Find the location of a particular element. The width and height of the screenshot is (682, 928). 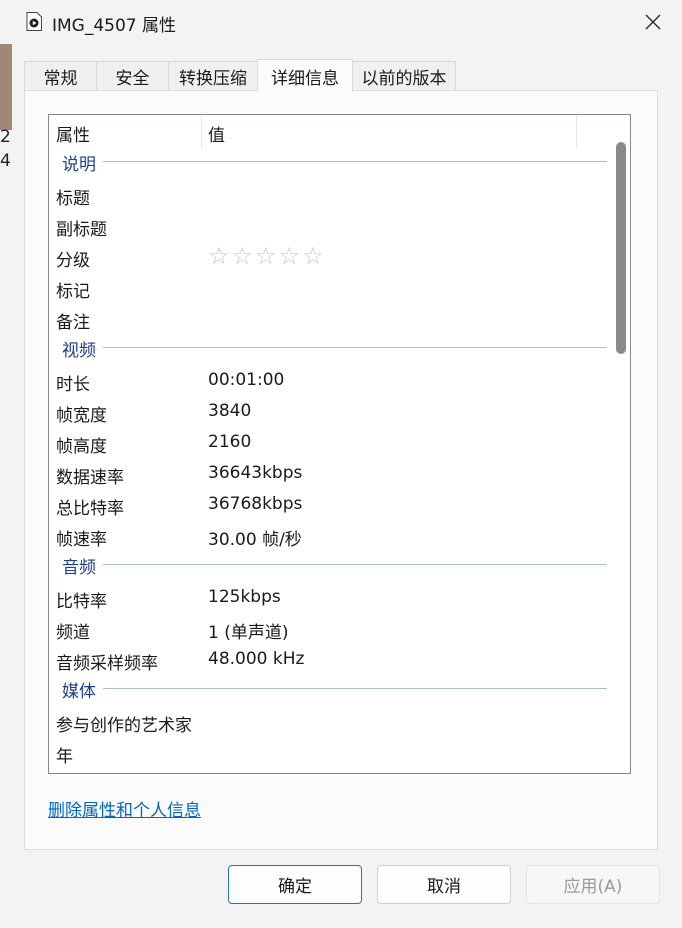

watermark-logo is located at coordinates (612, 900).